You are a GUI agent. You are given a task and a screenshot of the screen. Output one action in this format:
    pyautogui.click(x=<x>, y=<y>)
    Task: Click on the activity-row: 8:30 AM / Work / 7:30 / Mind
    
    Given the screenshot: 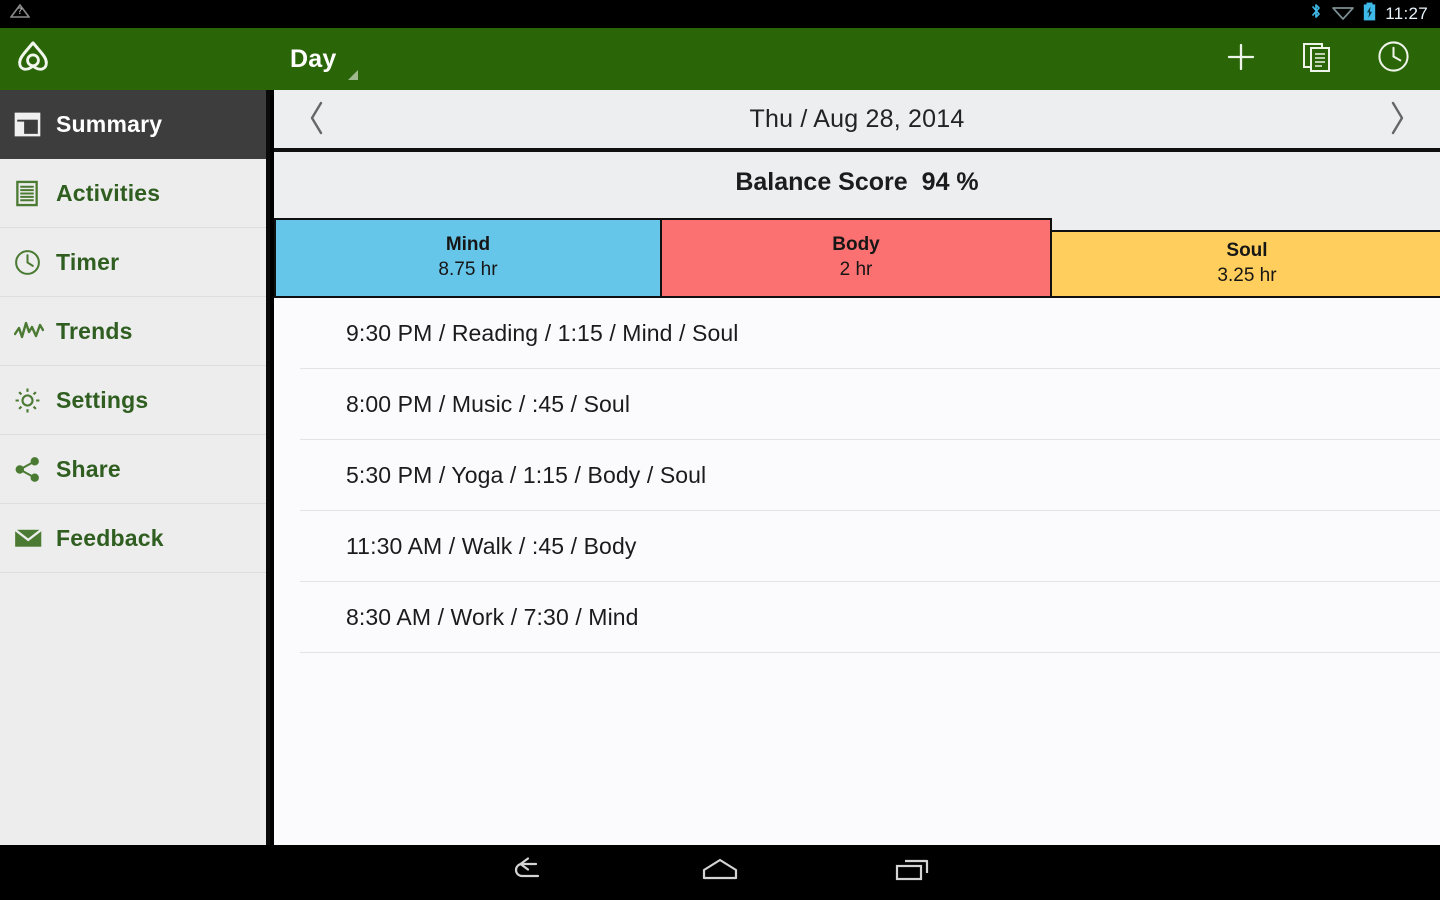 What is the action you would take?
    pyautogui.click(x=870, y=617)
    